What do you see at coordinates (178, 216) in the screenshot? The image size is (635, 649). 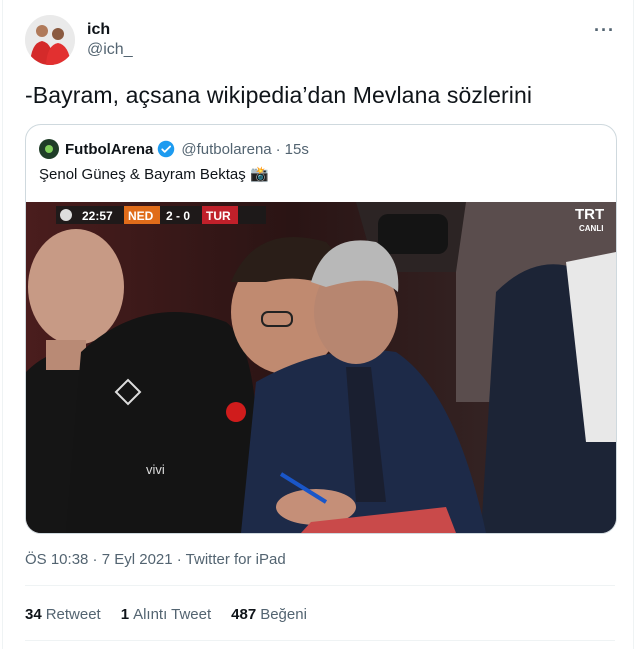 I see `score-value: 2 - 0` at bounding box center [178, 216].